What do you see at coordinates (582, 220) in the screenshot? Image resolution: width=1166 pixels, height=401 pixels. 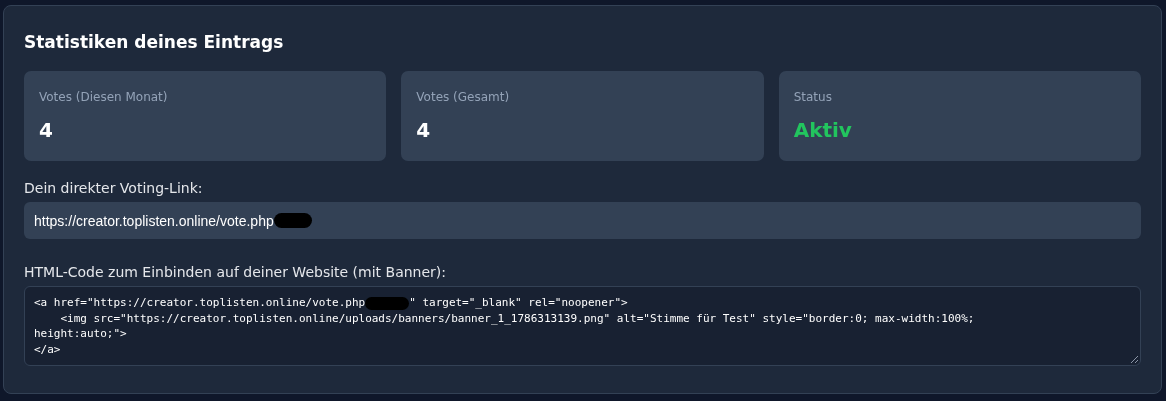 I see `voting-link-field: https://creator.toplisten.online/vote.php` at bounding box center [582, 220].